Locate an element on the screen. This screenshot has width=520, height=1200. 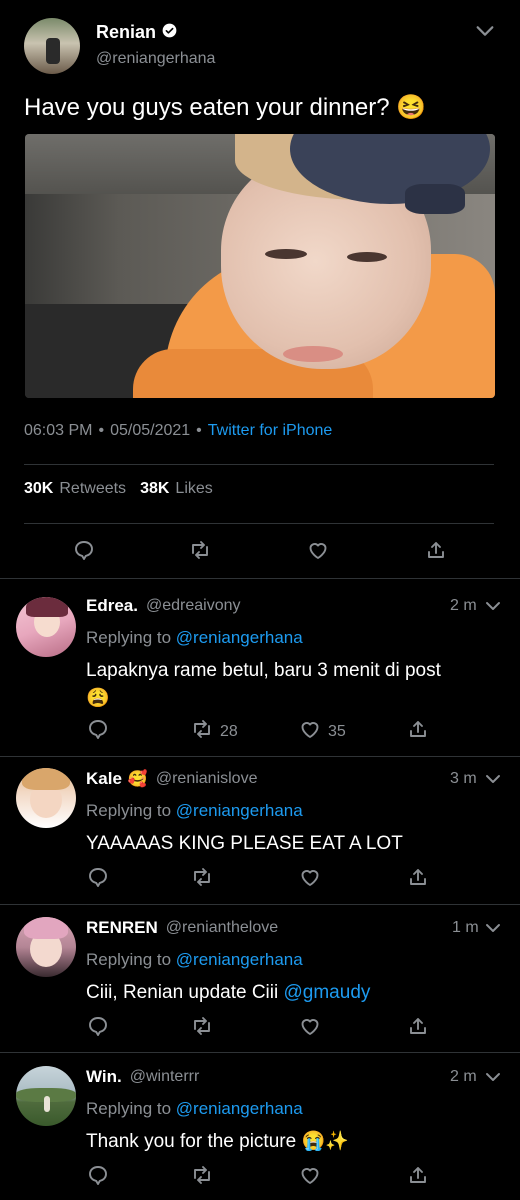
reply-header: Edrea. @edreaivony is located at coordinates (163, 606).